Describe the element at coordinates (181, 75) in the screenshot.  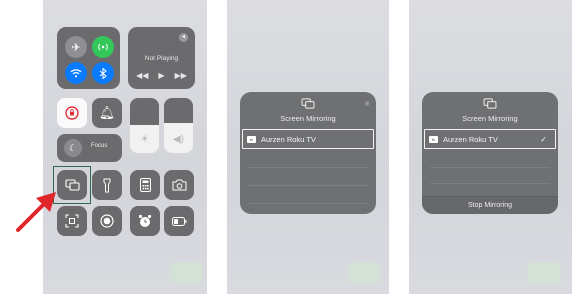
I see `next-track-icon: ▶▶` at that location.